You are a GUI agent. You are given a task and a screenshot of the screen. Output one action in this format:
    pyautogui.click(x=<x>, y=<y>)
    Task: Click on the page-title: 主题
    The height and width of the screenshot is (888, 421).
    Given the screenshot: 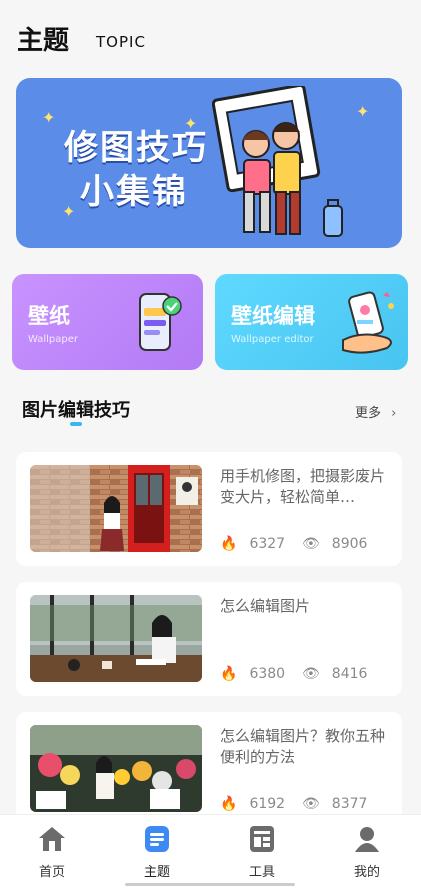 What is the action you would take?
    pyautogui.click(x=43, y=41)
    